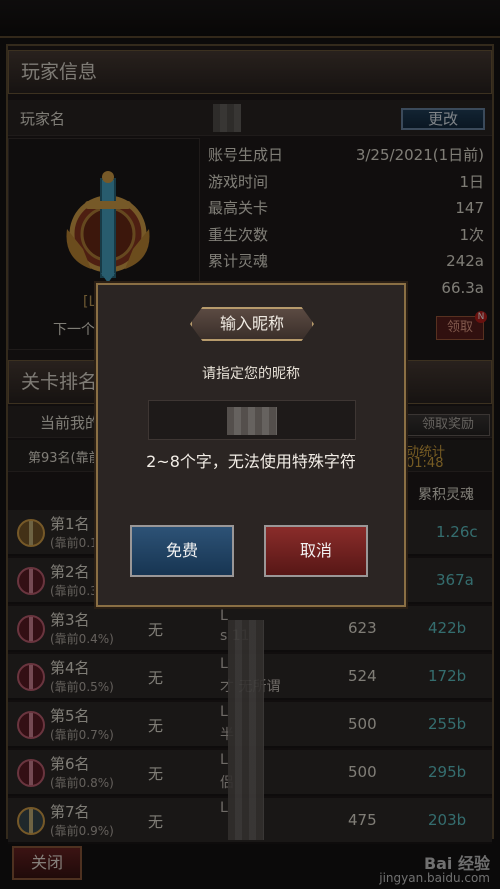 This screenshot has width=500, height=889. I want to click on cancel-label: 取消, so click(315, 550).